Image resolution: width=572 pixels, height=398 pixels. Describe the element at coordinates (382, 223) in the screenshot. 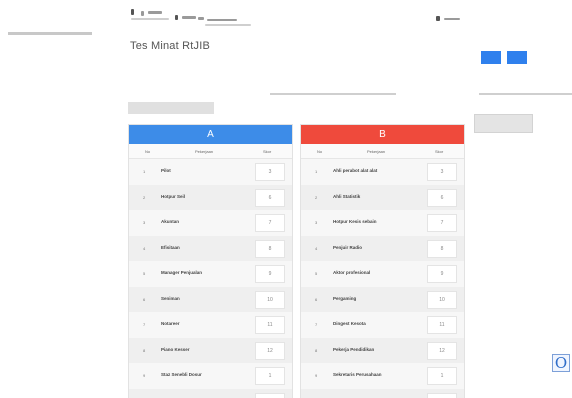

I see `table-row: 3 Hotpur Kesis sebain 7` at that location.